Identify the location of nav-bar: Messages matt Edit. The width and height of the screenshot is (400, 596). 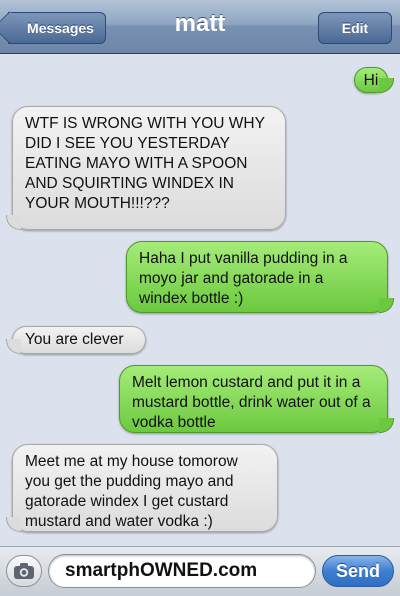
(200, 27).